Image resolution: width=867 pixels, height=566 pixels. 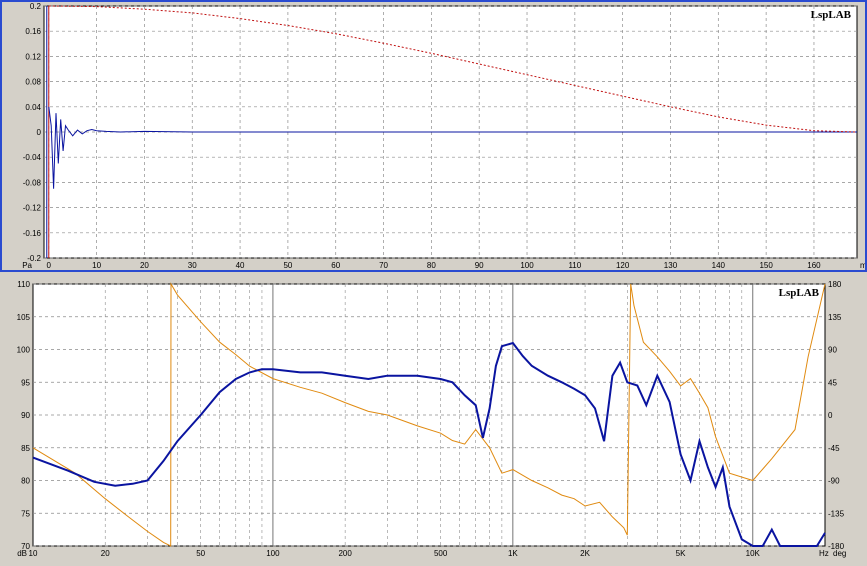 What do you see at coordinates (33, 107) in the screenshot?
I see `y-tick-label: 0.04` at bounding box center [33, 107].